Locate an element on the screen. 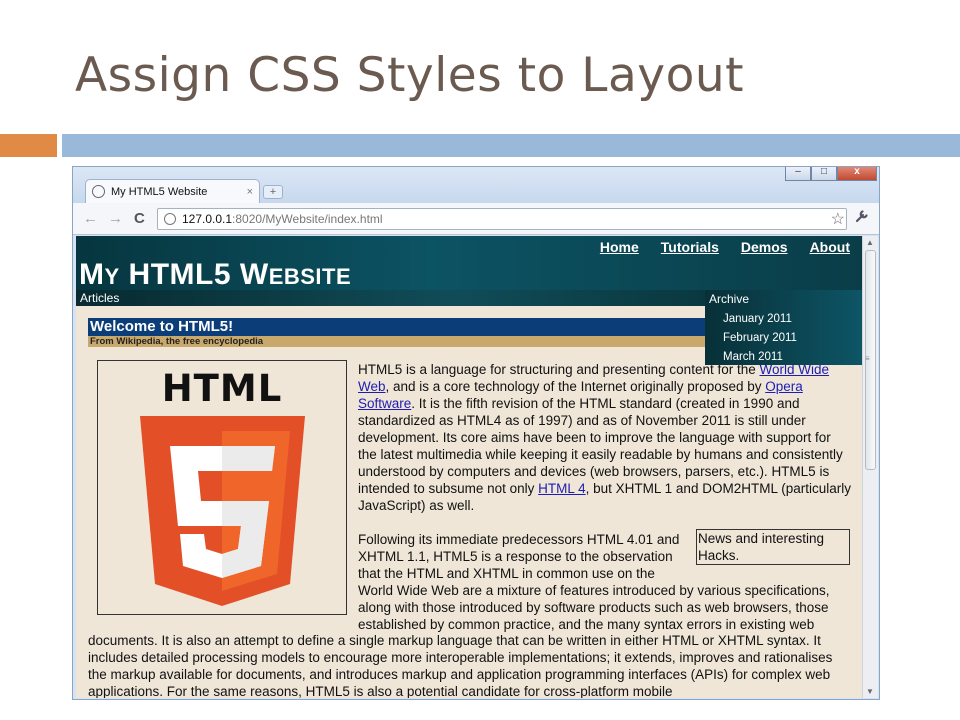  news-aside-box: News and interesting Hacks. is located at coordinates (773, 547).